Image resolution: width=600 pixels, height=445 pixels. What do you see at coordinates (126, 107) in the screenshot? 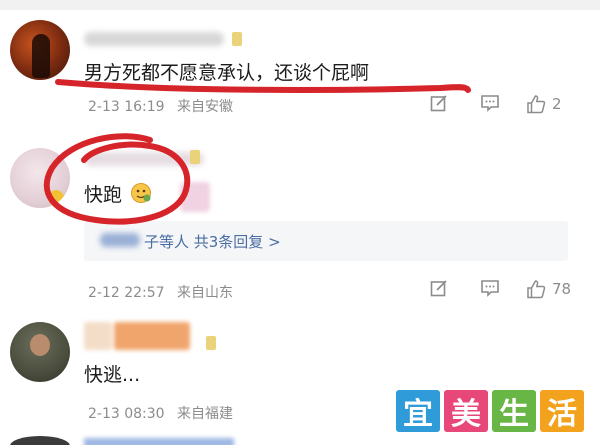
I see `comment-time: 2-13 16:19` at bounding box center [126, 107].